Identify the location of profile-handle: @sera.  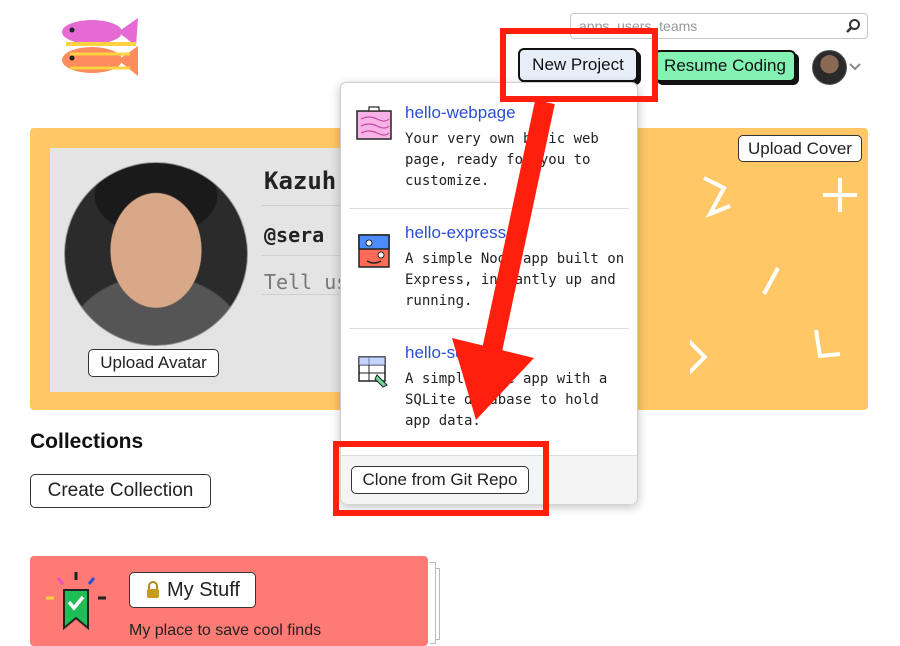
(294, 235).